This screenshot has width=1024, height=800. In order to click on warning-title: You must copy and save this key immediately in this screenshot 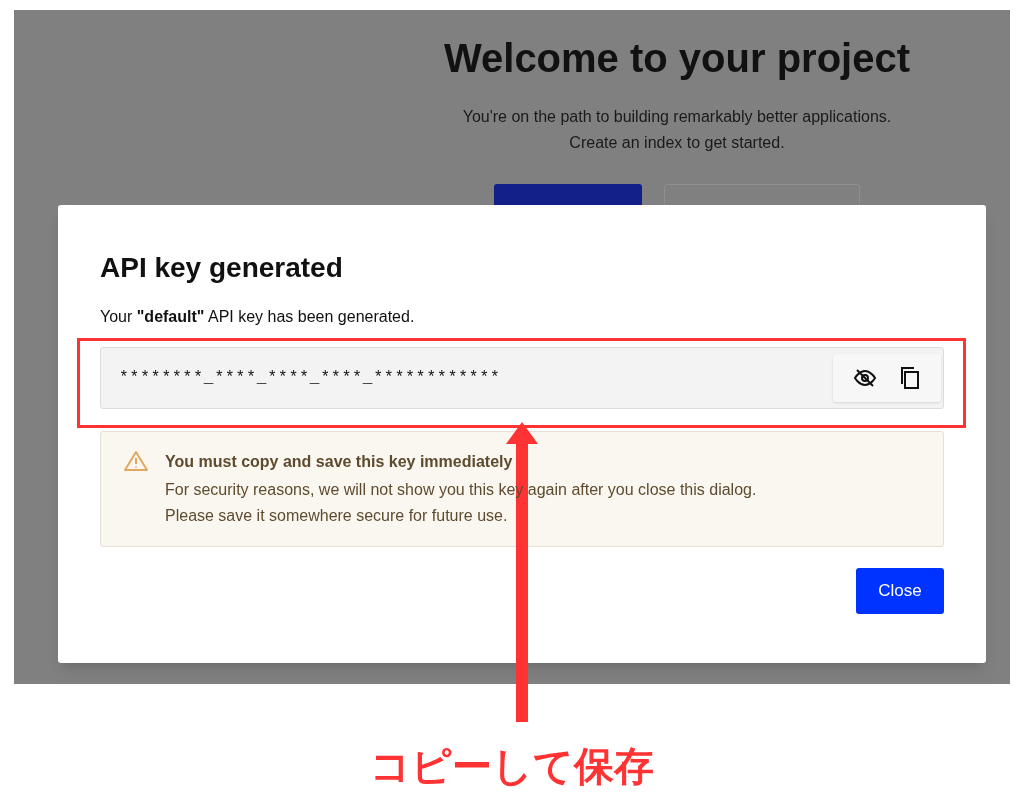, I will do `click(339, 462)`.